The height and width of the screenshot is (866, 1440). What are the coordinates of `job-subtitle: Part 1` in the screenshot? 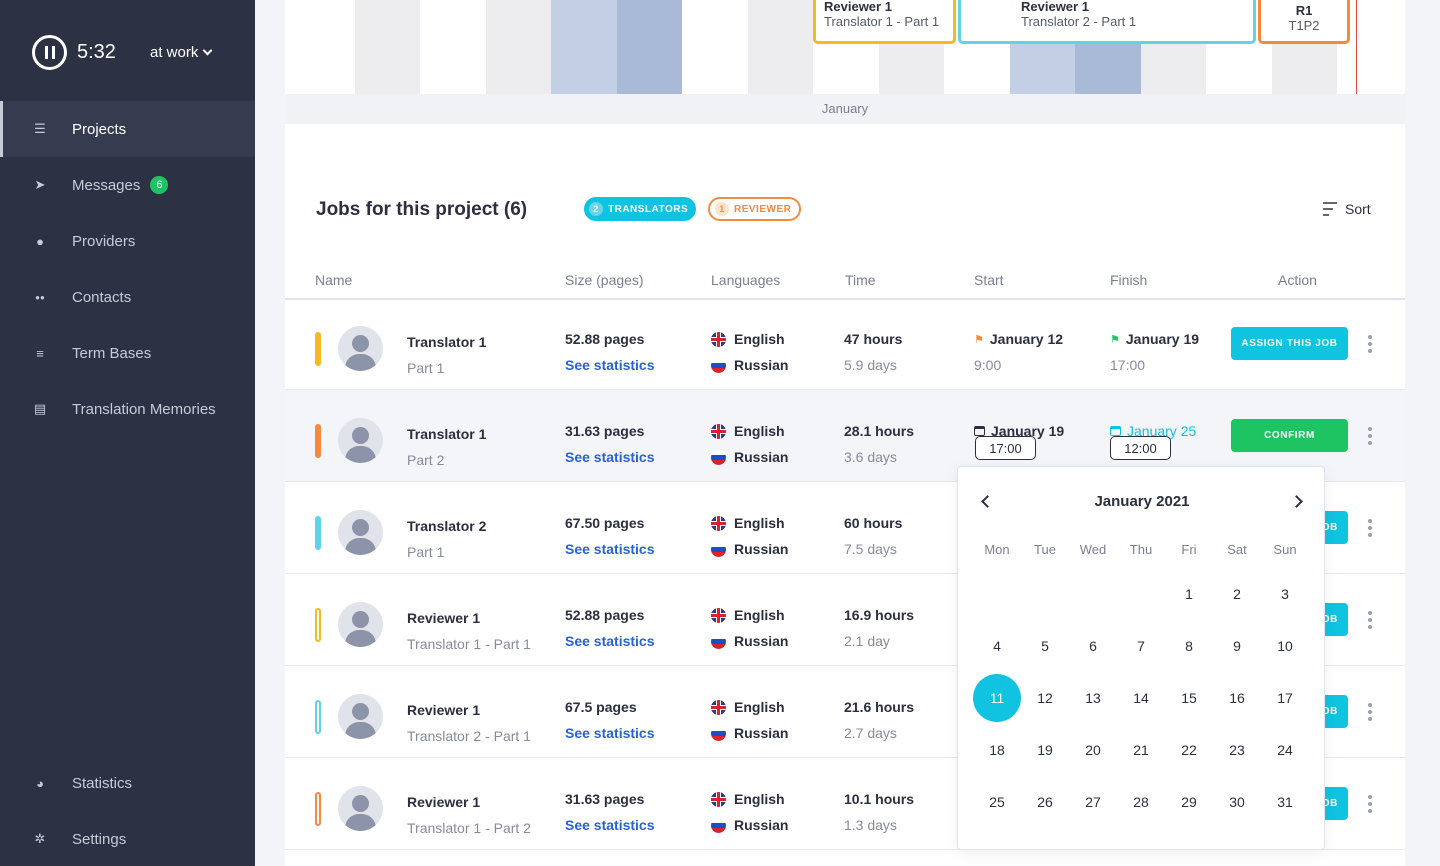 It's located at (426, 368).